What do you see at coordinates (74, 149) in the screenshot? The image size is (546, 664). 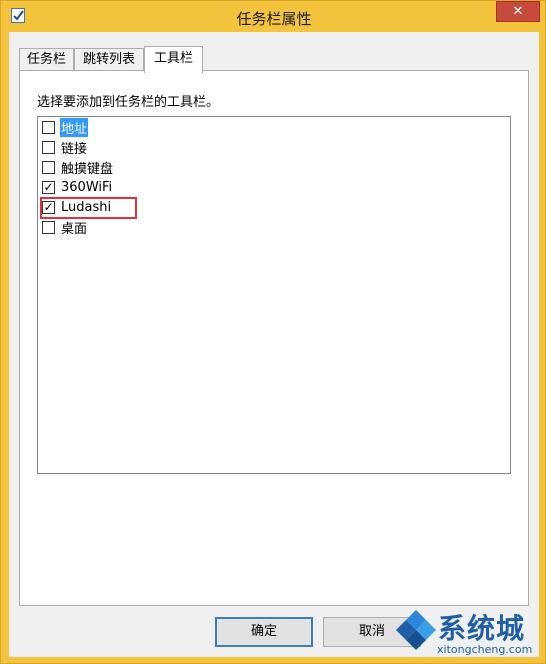 I see `list-item-label: 链接` at bounding box center [74, 149].